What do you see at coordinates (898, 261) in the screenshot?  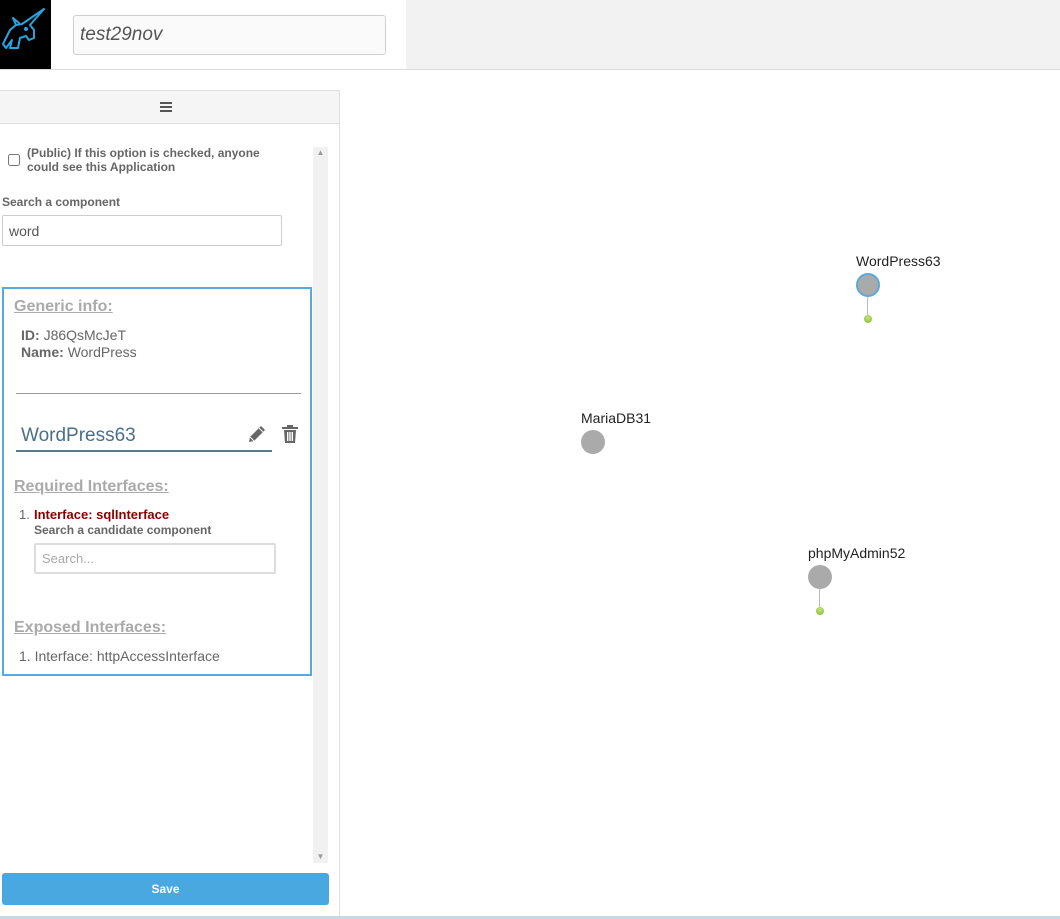 I see `node-label: WordPress63` at bounding box center [898, 261].